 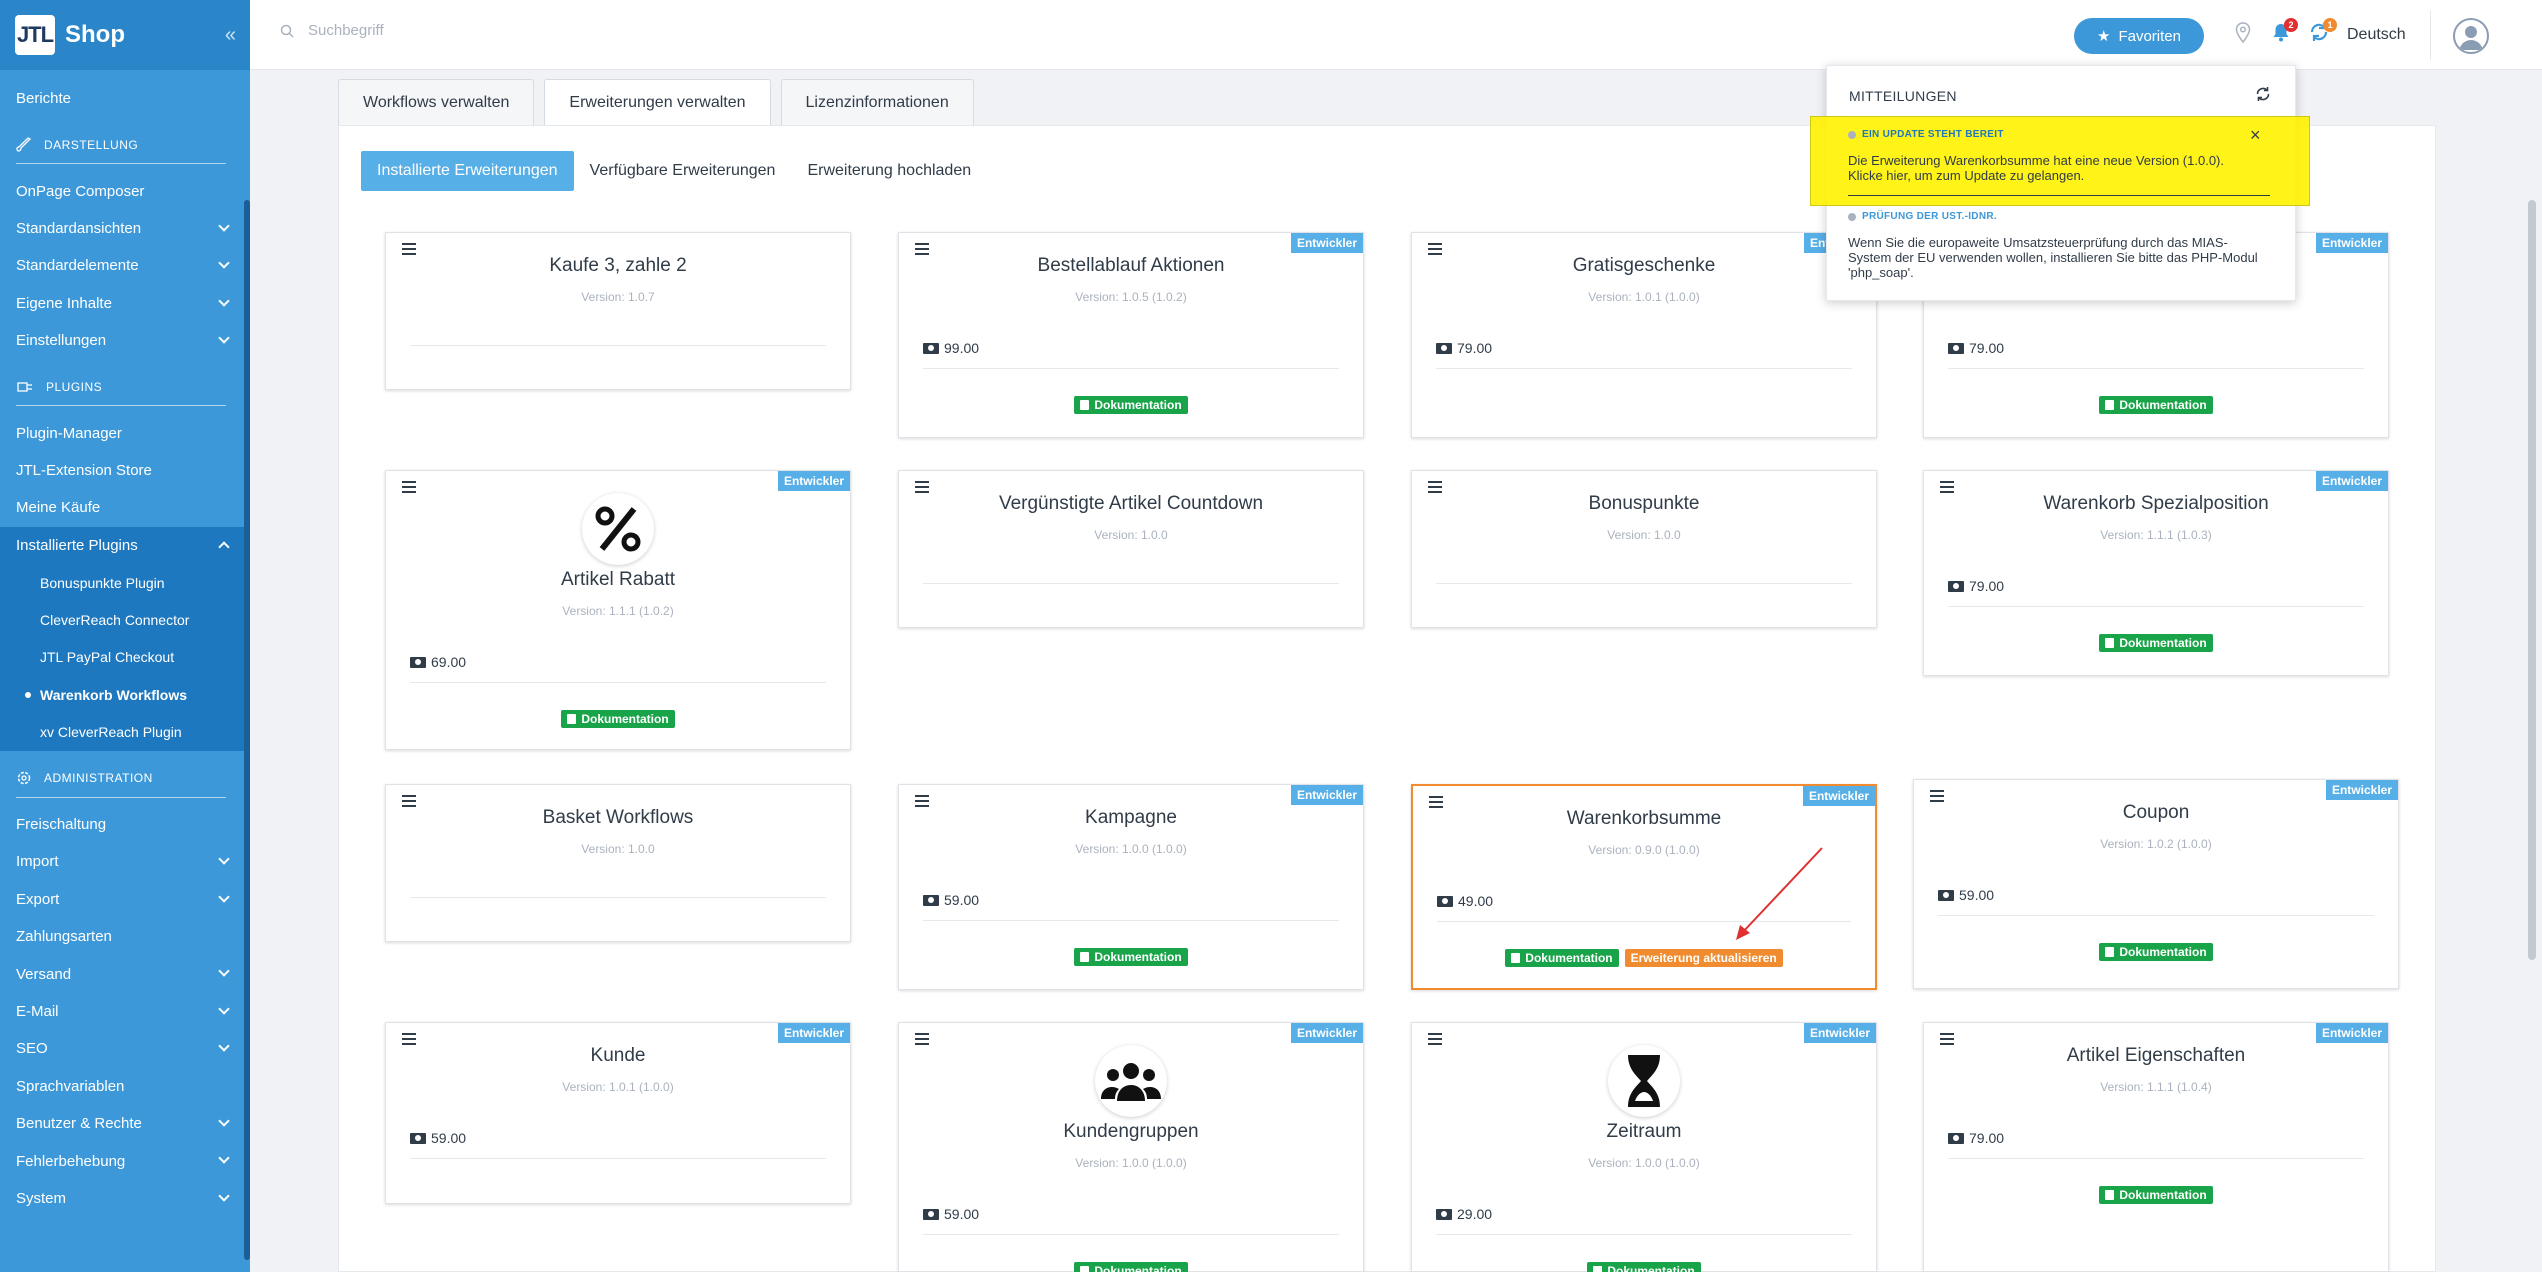 What do you see at coordinates (122, 1048) in the screenshot?
I see `sidebar-item-seo: SEO` at bounding box center [122, 1048].